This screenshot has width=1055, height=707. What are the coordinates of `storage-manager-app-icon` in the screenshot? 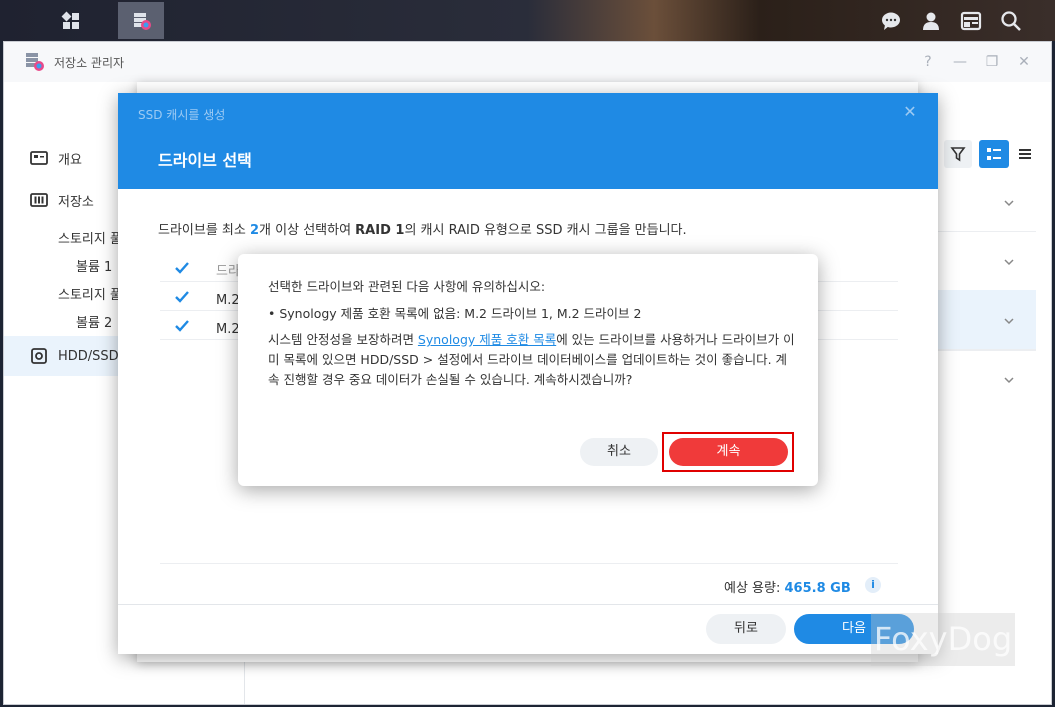 It's located at (35, 62).